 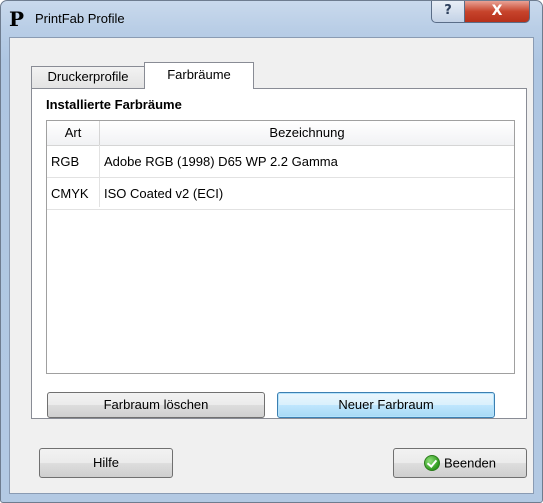 What do you see at coordinates (114, 104) in the screenshot?
I see `section-heading: Installierte Farbräume` at bounding box center [114, 104].